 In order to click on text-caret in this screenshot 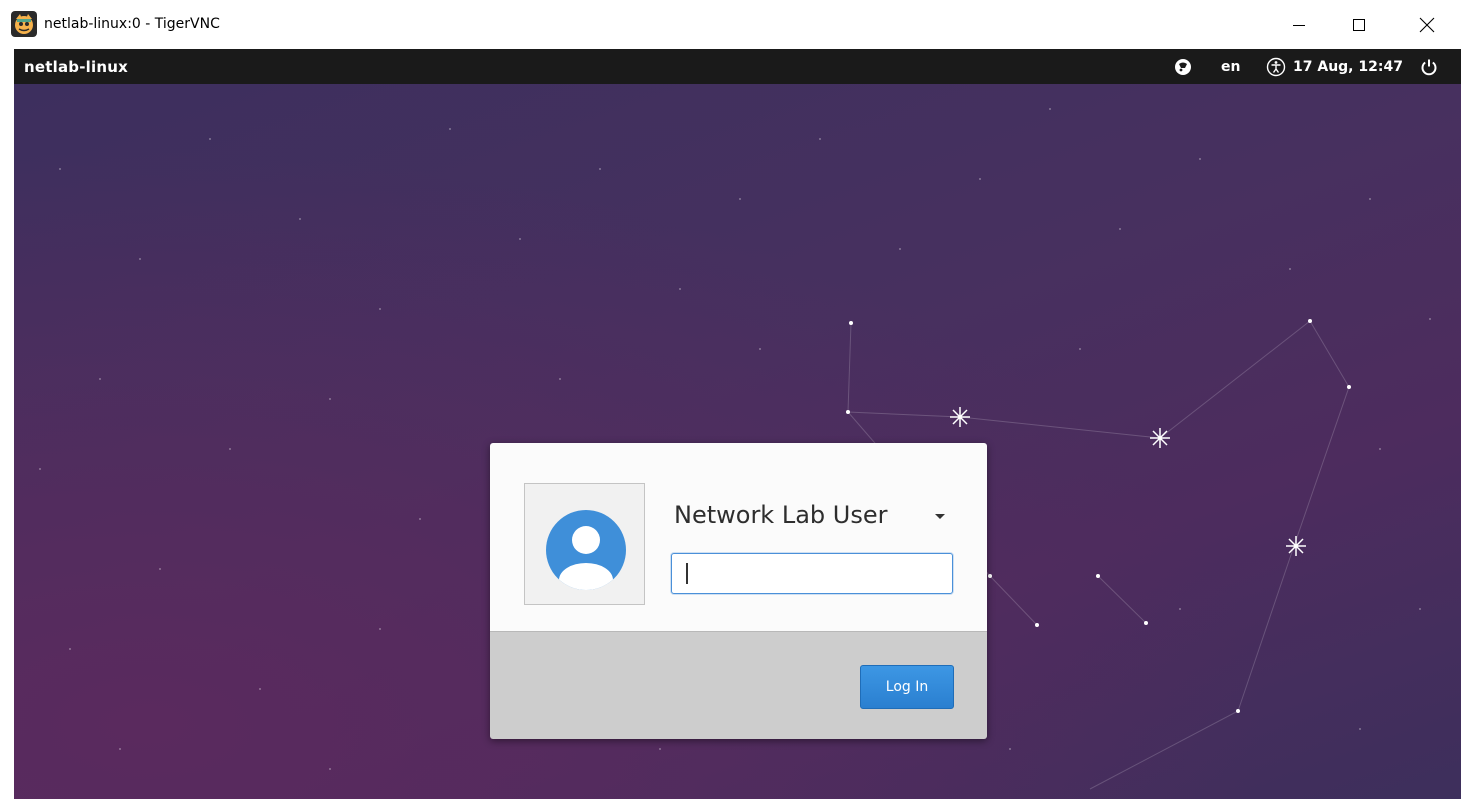, I will do `click(687, 573)`.